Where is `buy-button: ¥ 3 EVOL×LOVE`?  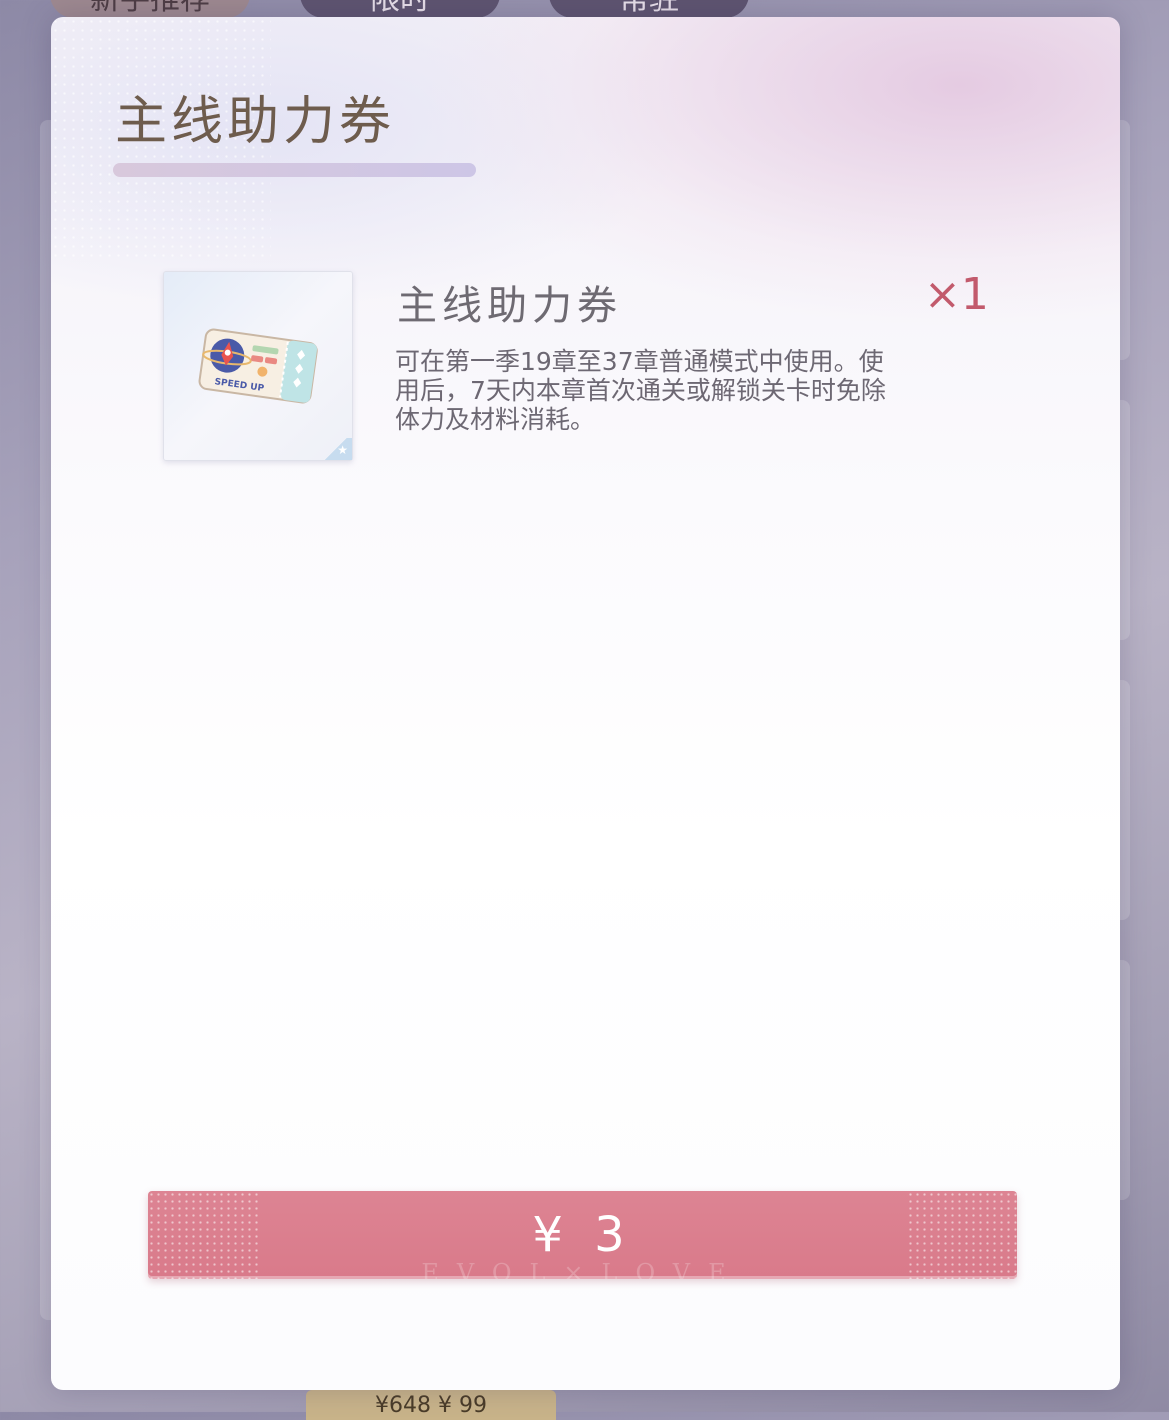 buy-button: ¥ 3 EVOL×LOVE is located at coordinates (582, 1235).